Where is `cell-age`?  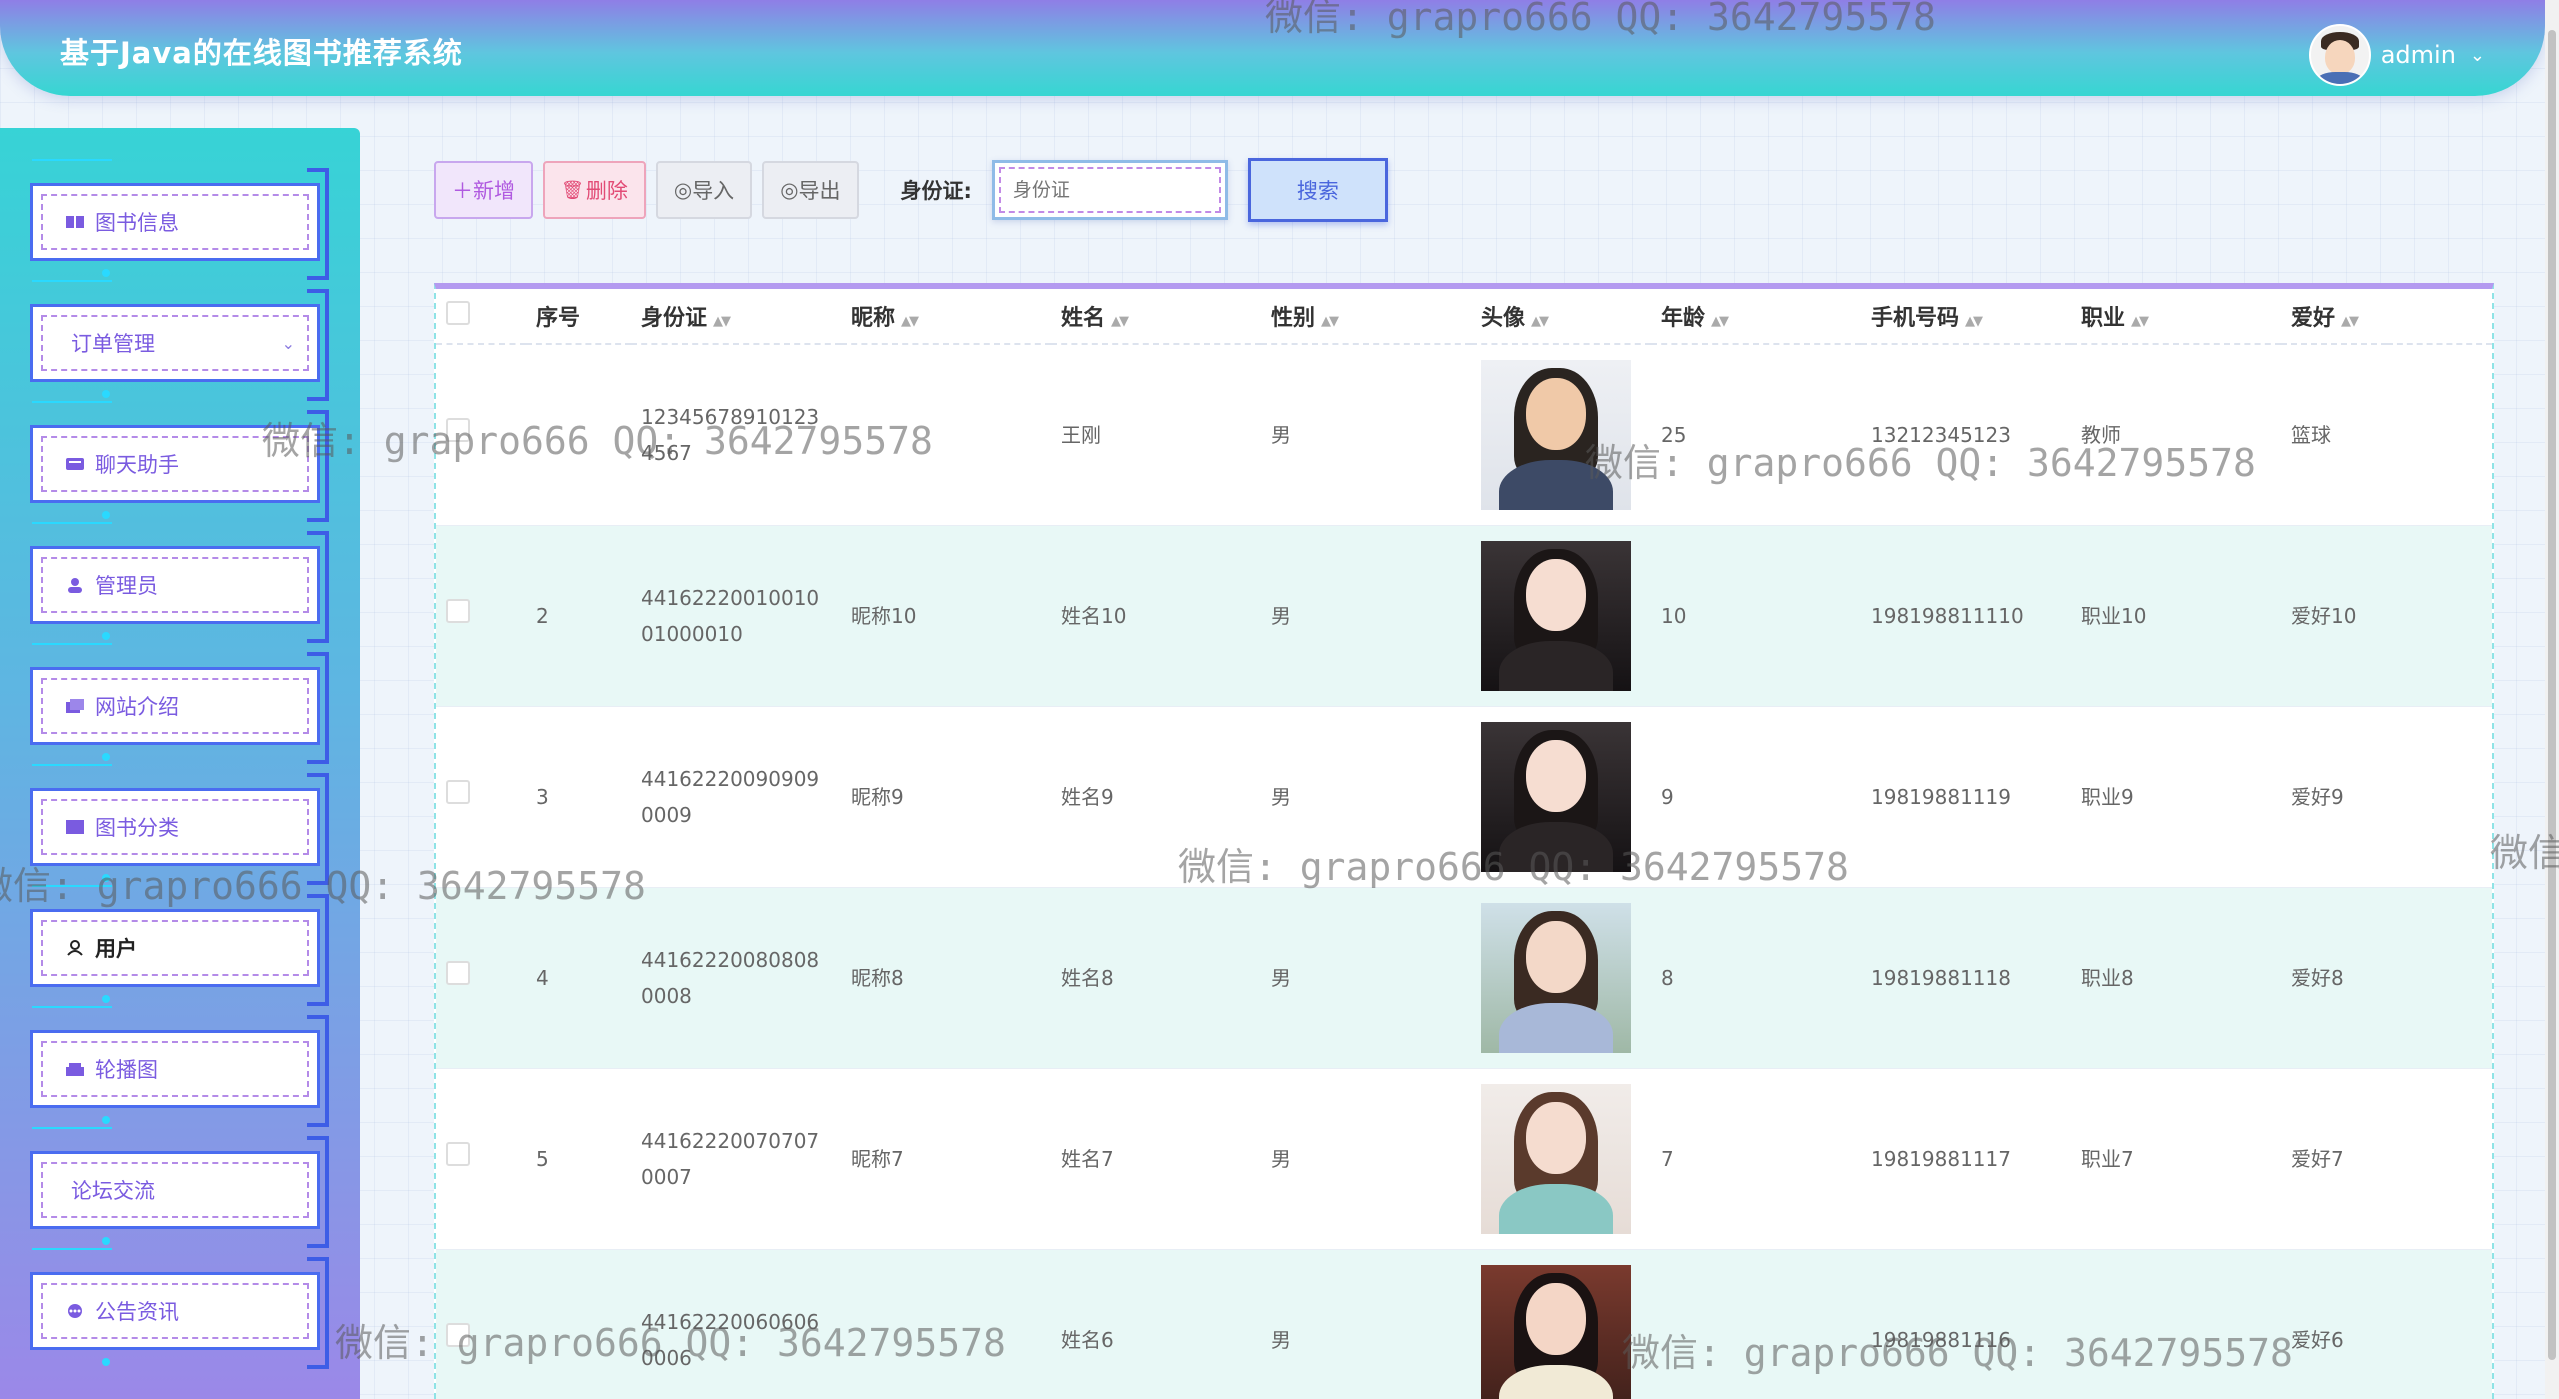 cell-age is located at coordinates (1756, 1324).